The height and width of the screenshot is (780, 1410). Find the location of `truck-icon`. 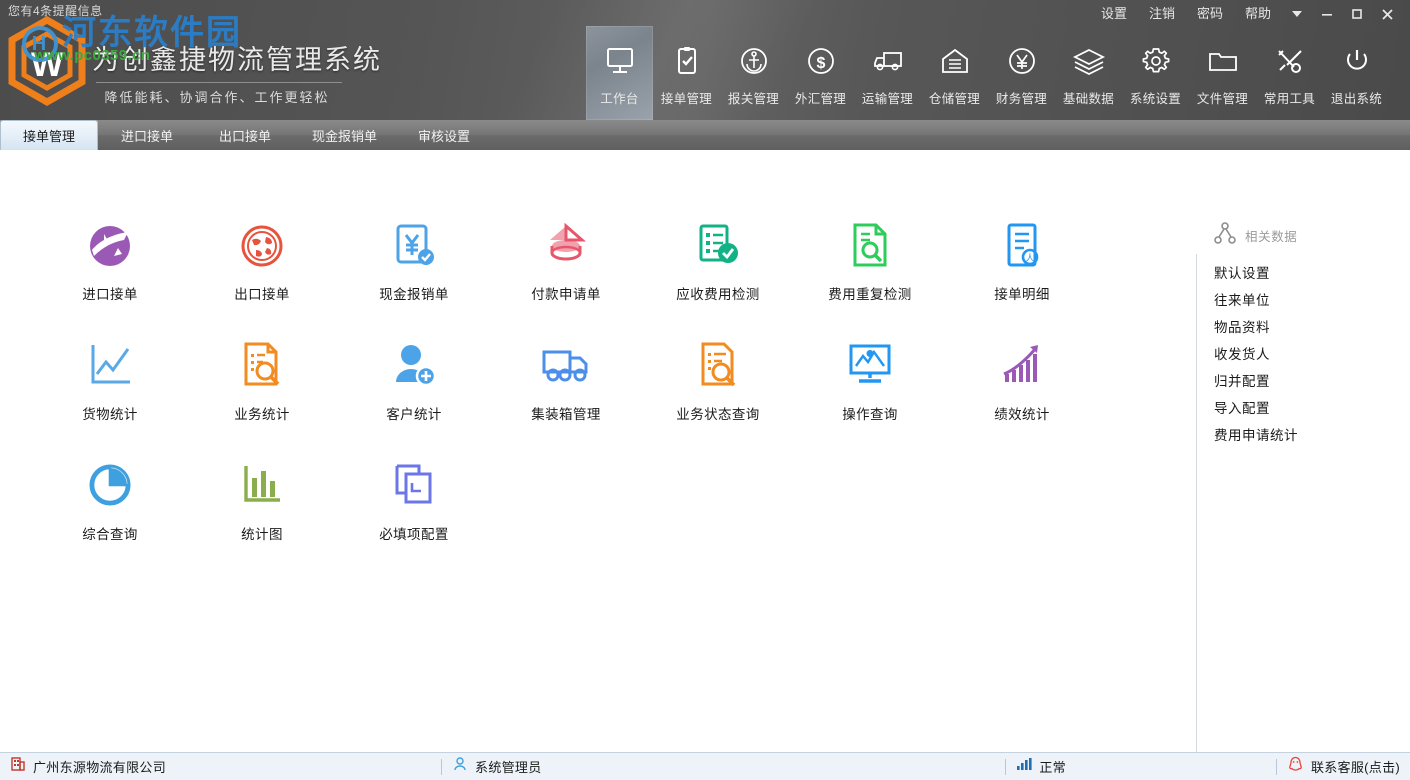

truck-icon is located at coordinates (888, 61).